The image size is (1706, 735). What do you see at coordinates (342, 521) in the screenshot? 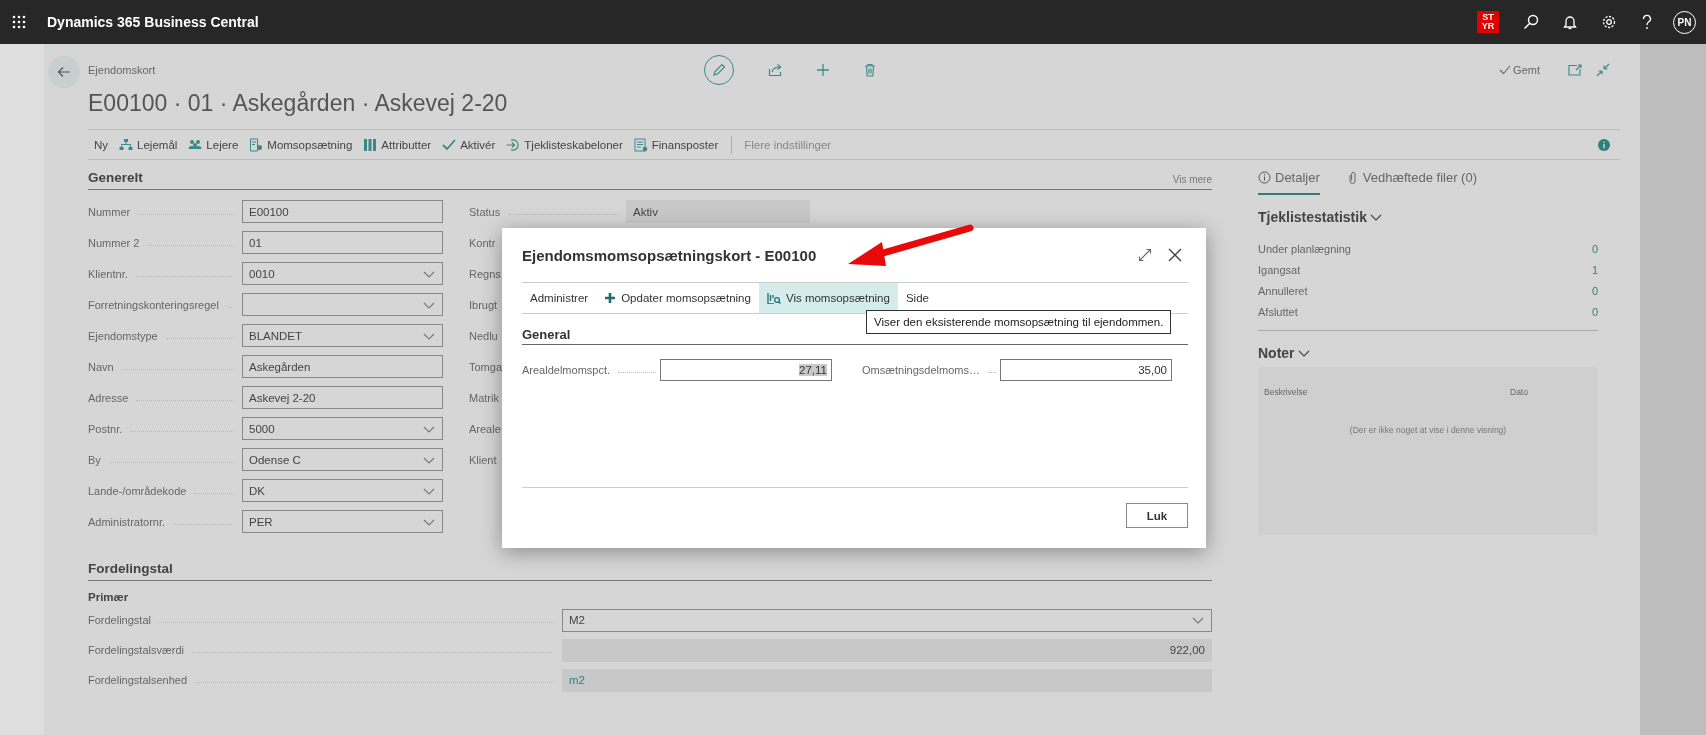
I see `dropdown-field: PER` at bounding box center [342, 521].